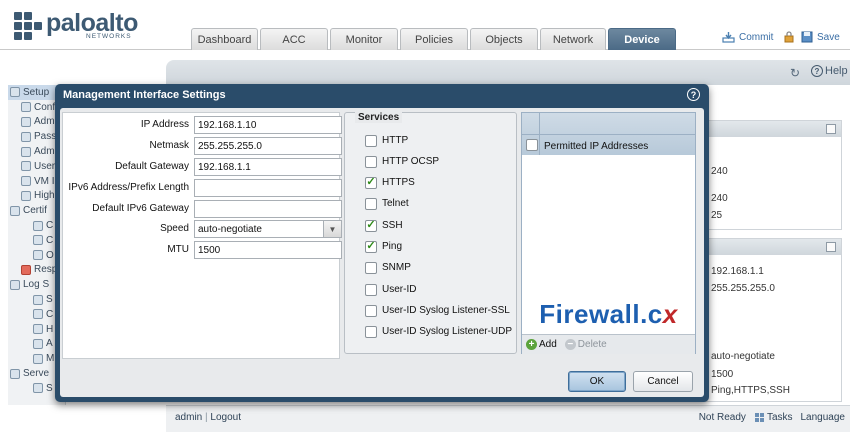  What do you see at coordinates (438, 331) in the screenshot?
I see `service-user-id-syslog-udp: User-ID Syslog Listener-UDP` at bounding box center [438, 331].